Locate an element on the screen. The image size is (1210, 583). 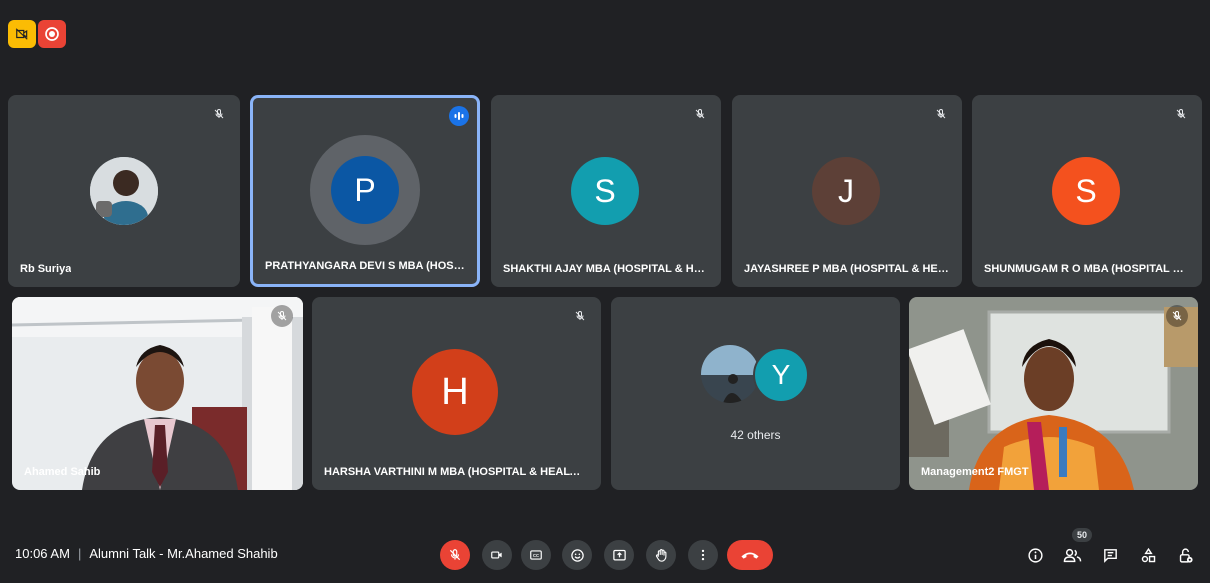
participant-tile-rb-suriya: Rb Suriya is located at coordinates (124, 191).